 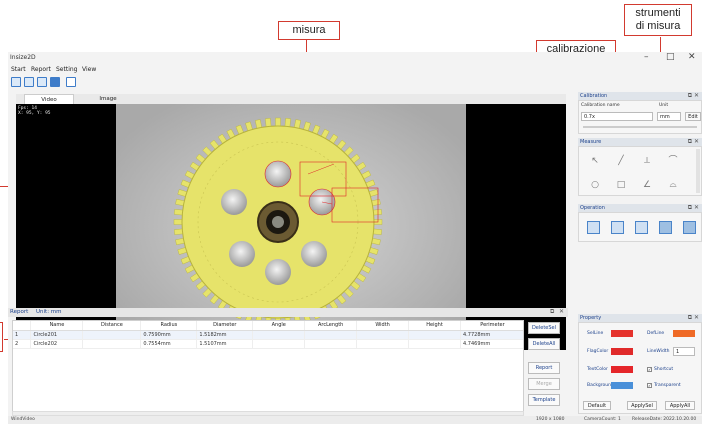 What do you see at coordinates (595, 185) in the screenshot?
I see `circle-icon: ○` at bounding box center [595, 185].